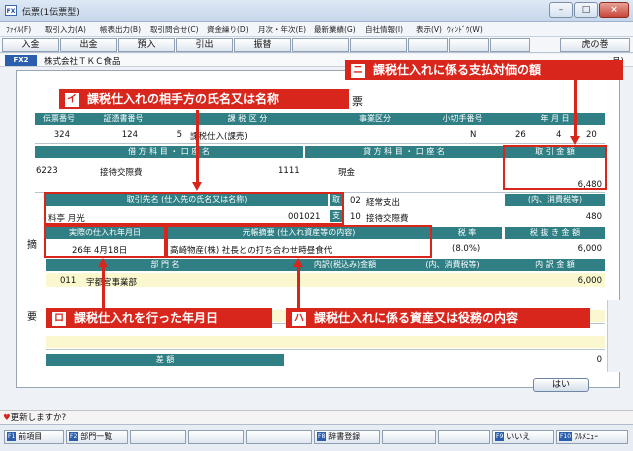 The height and width of the screenshot is (451, 633). What do you see at coordinates (599, 360) in the screenshot?
I see `total-value: 0` at bounding box center [599, 360].